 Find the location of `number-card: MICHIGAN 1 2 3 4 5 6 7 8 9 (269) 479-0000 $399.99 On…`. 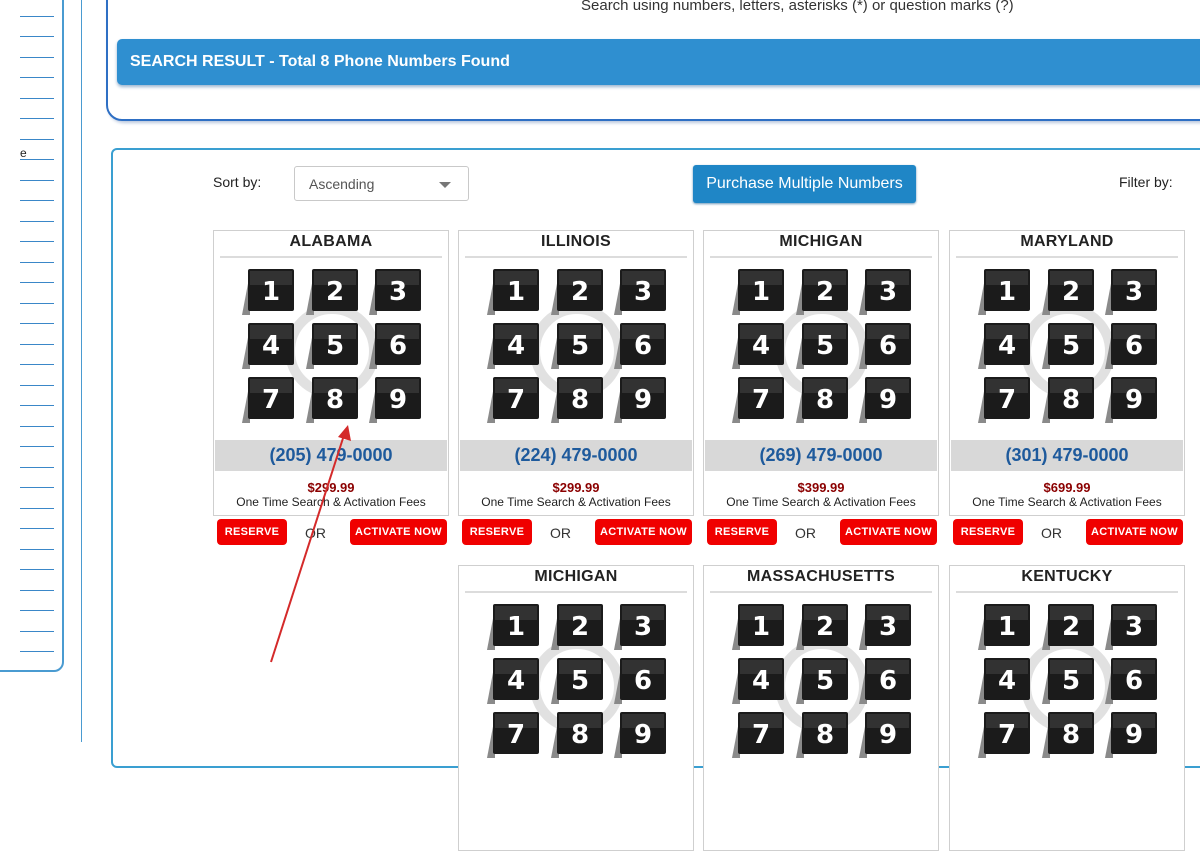

number-card: MICHIGAN 1 2 3 4 5 6 7 8 9 (269) 479-0000 $399.99 On… is located at coordinates (821, 373).